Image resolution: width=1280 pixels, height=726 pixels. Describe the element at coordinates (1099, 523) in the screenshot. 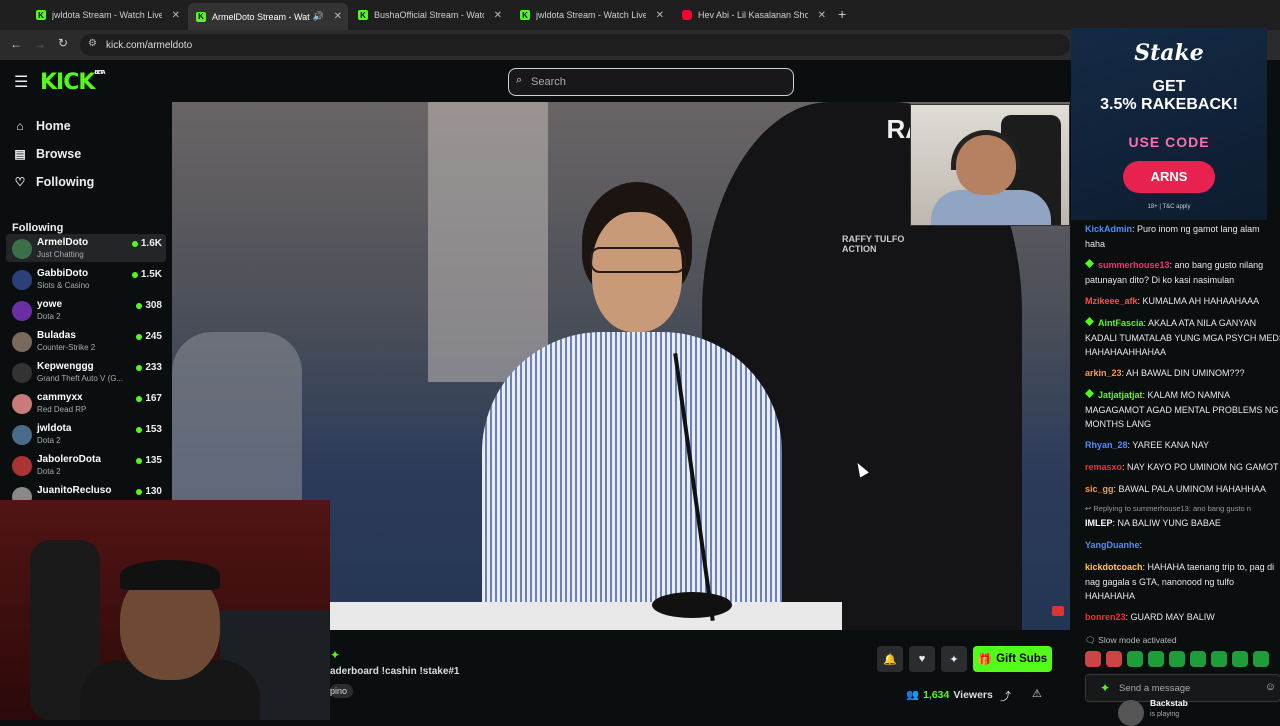

I see `chat-username: IMLEP` at that location.